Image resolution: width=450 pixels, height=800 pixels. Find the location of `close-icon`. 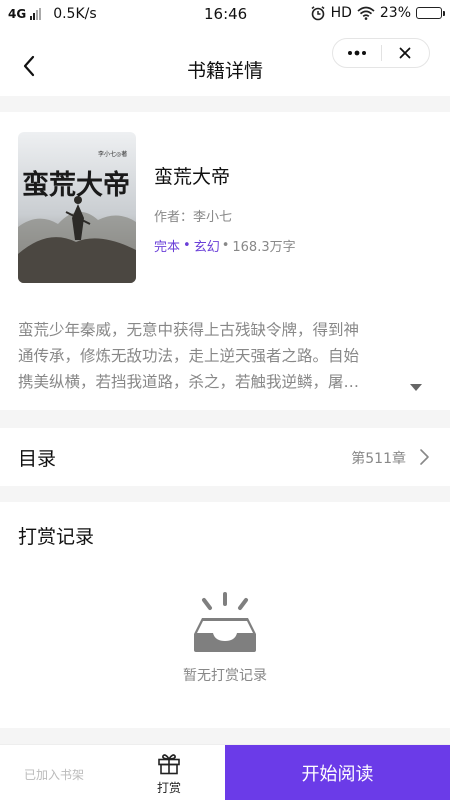

close-icon is located at coordinates (405, 53).